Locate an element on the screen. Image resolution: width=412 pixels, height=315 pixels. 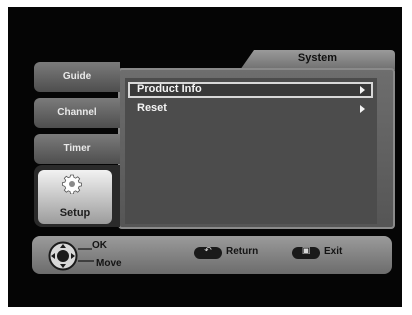
menu-item-label: Reset is located at coordinates (152, 108).